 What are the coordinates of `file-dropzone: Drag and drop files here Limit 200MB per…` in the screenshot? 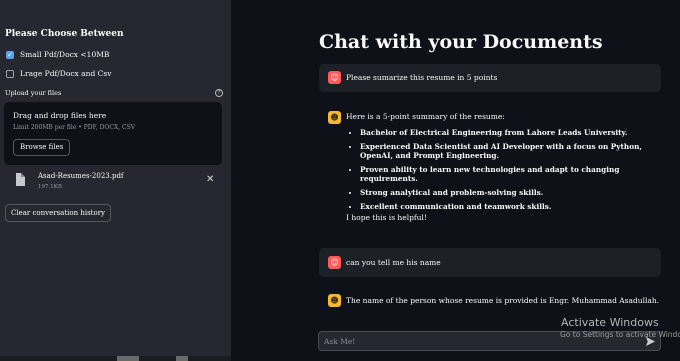 It's located at (113, 133).